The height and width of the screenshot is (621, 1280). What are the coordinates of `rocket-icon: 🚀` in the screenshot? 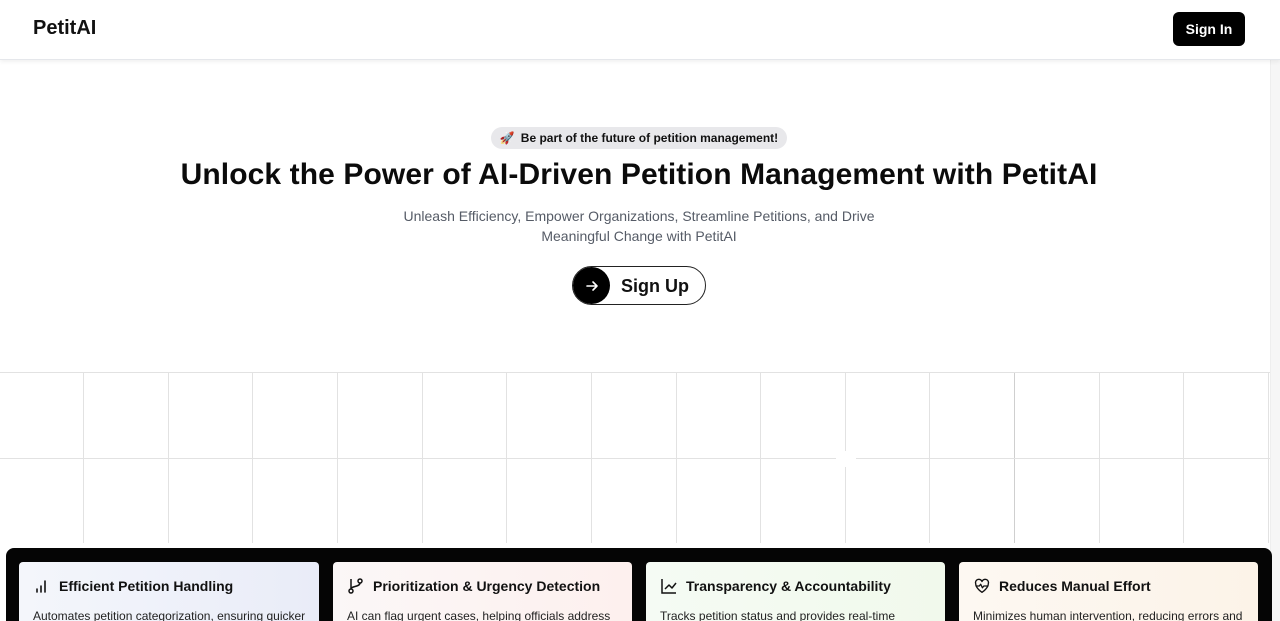 It's located at (507, 138).